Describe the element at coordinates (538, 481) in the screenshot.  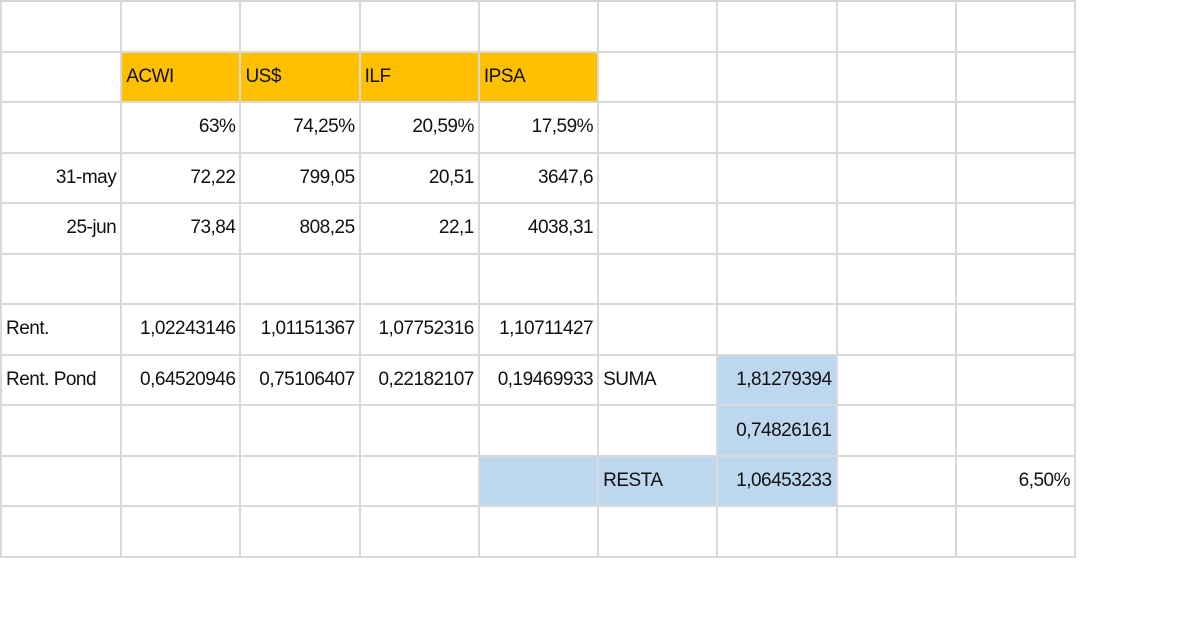
I see `cell-e10` at that location.